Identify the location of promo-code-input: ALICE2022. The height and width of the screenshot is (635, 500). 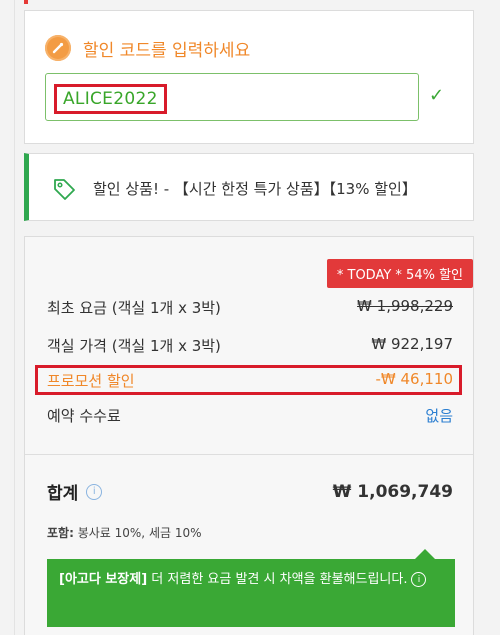
(232, 97).